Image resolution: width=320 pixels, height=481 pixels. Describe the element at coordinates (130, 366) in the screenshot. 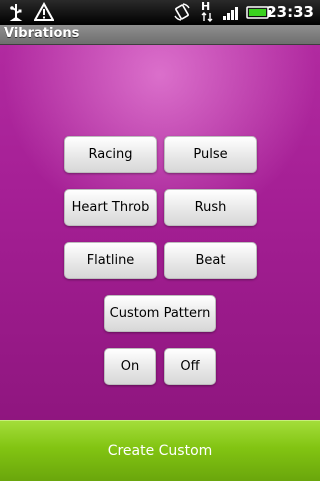

I see `on-button: On` at that location.